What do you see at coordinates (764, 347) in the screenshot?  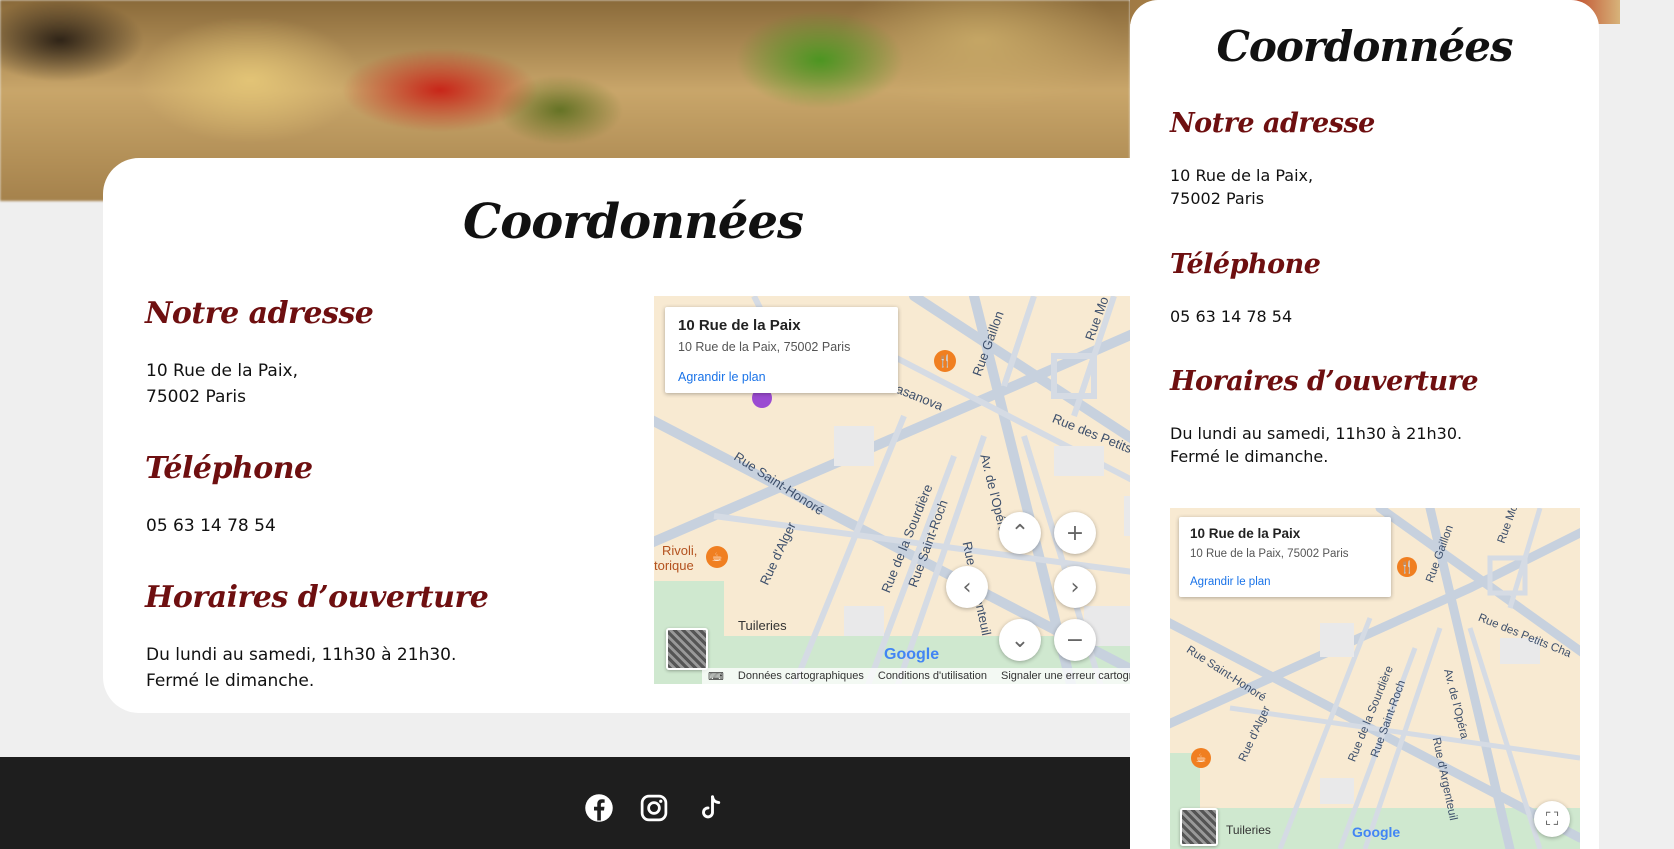 I see `map-place-address: 10 Rue de la Paix, 75002 Paris` at bounding box center [764, 347].